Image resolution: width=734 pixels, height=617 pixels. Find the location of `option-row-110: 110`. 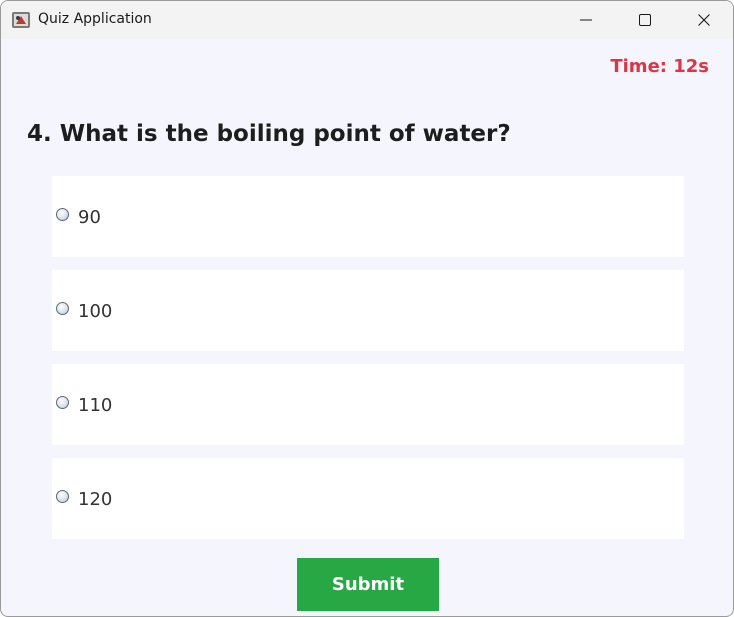

option-row-110: 110 is located at coordinates (368, 404).